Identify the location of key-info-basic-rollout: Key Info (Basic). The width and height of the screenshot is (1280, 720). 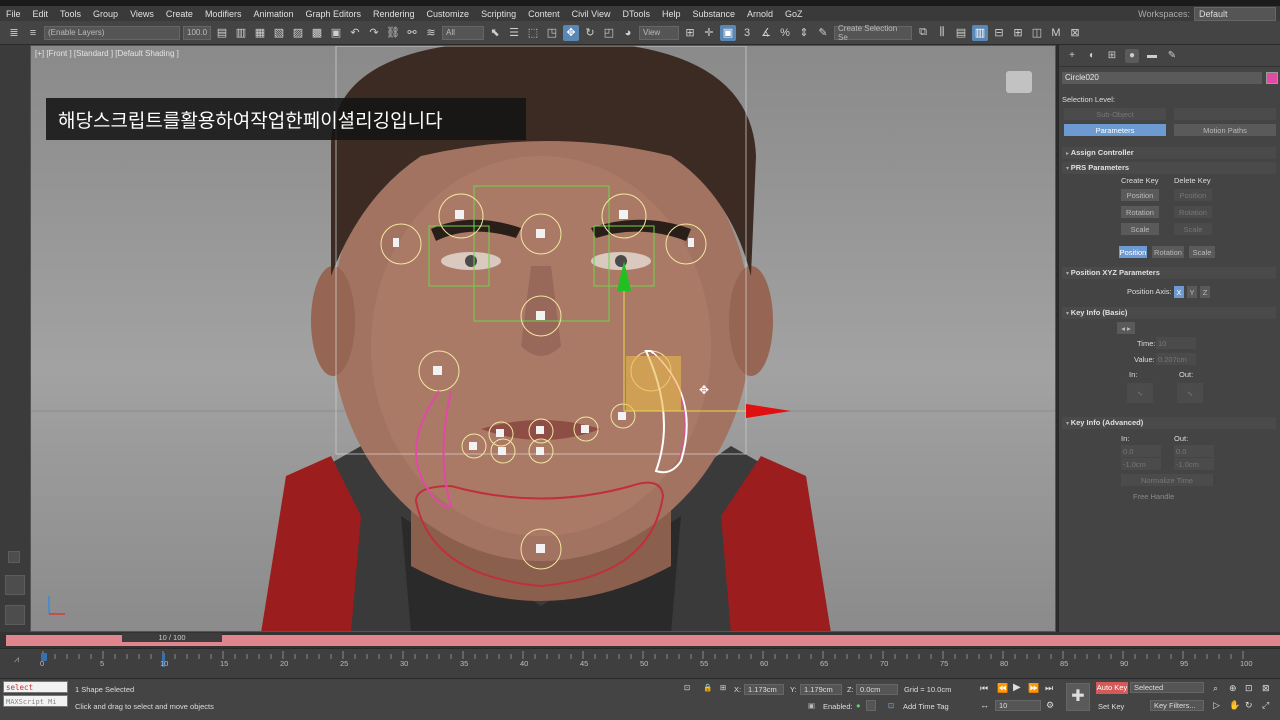
(1169, 313).